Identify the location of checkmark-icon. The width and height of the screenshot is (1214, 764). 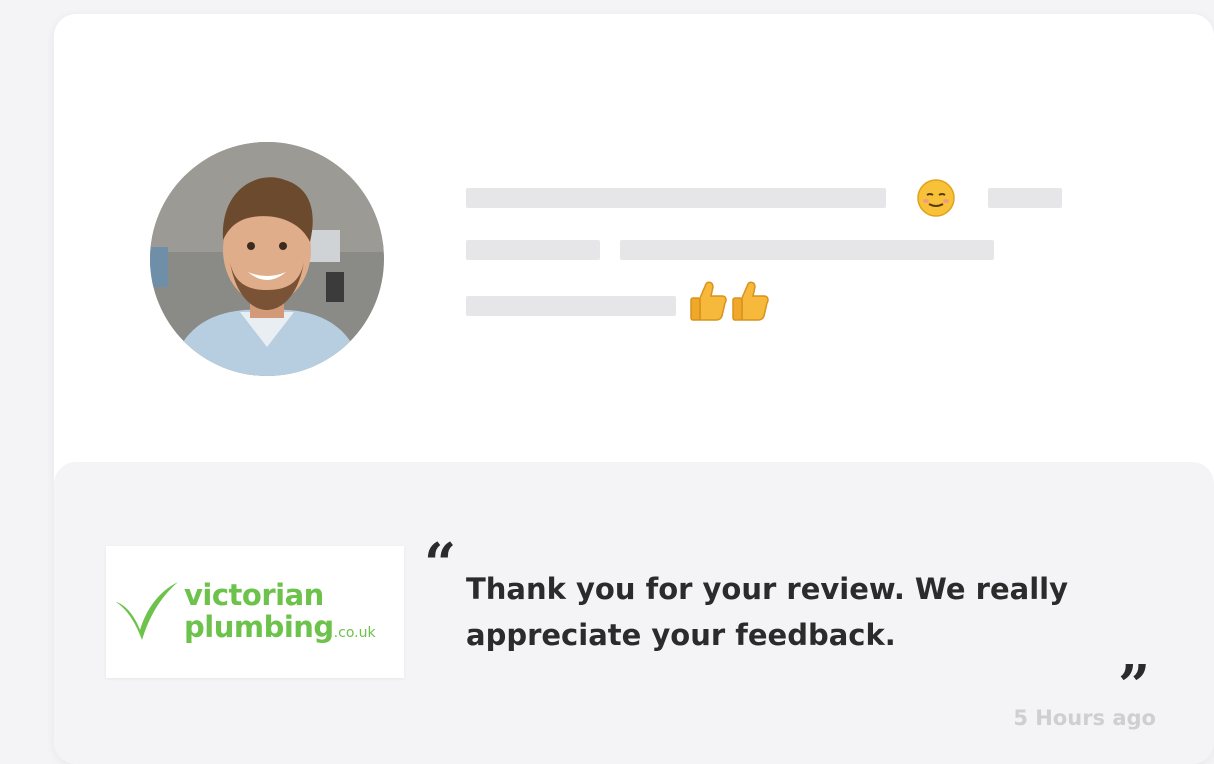
(147, 611).